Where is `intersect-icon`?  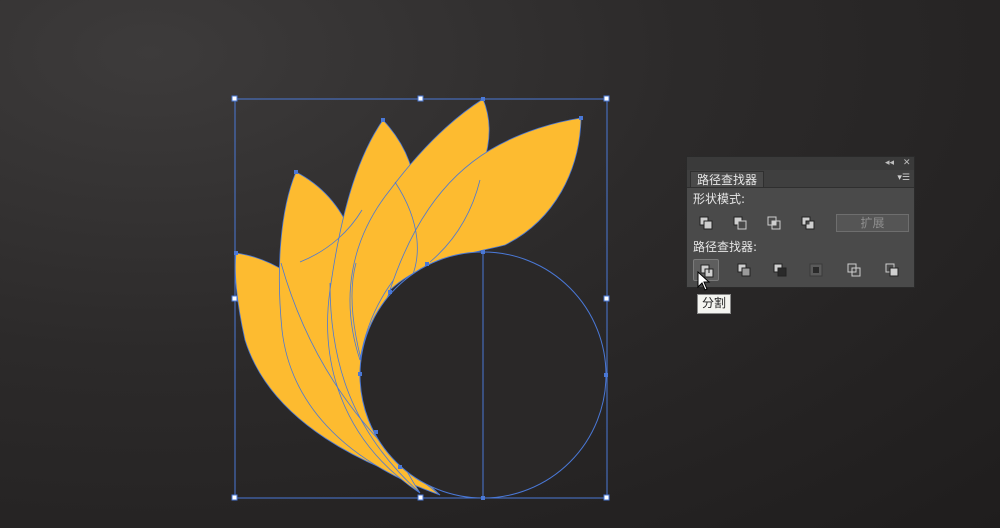 intersect-icon is located at coordinates (774, 223).